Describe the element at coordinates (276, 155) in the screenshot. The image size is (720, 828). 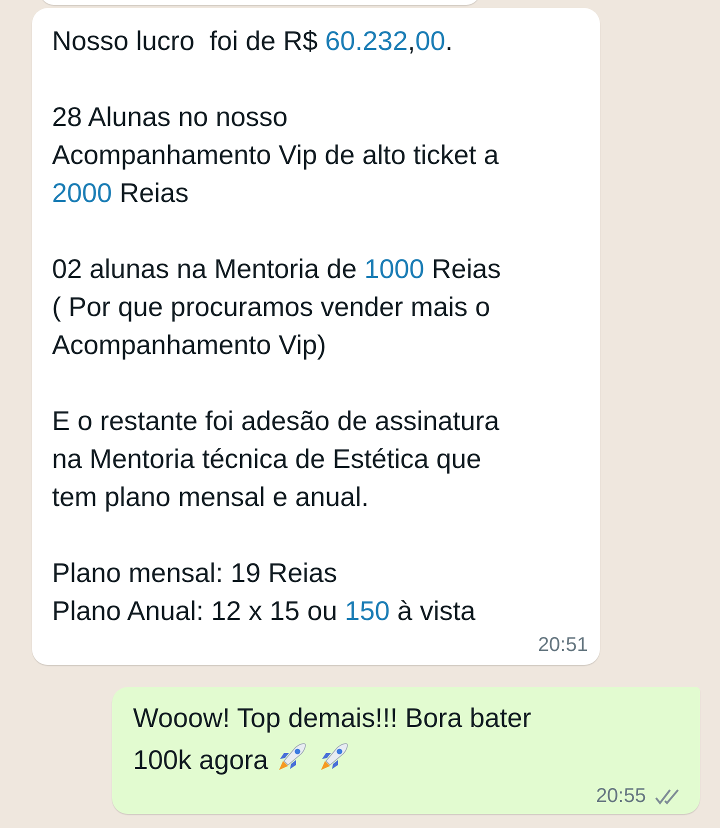
I see `message-text: 28 Alunas no nosso Acompanhamento Vip de alto ticket a 2000 Reias` at that location.